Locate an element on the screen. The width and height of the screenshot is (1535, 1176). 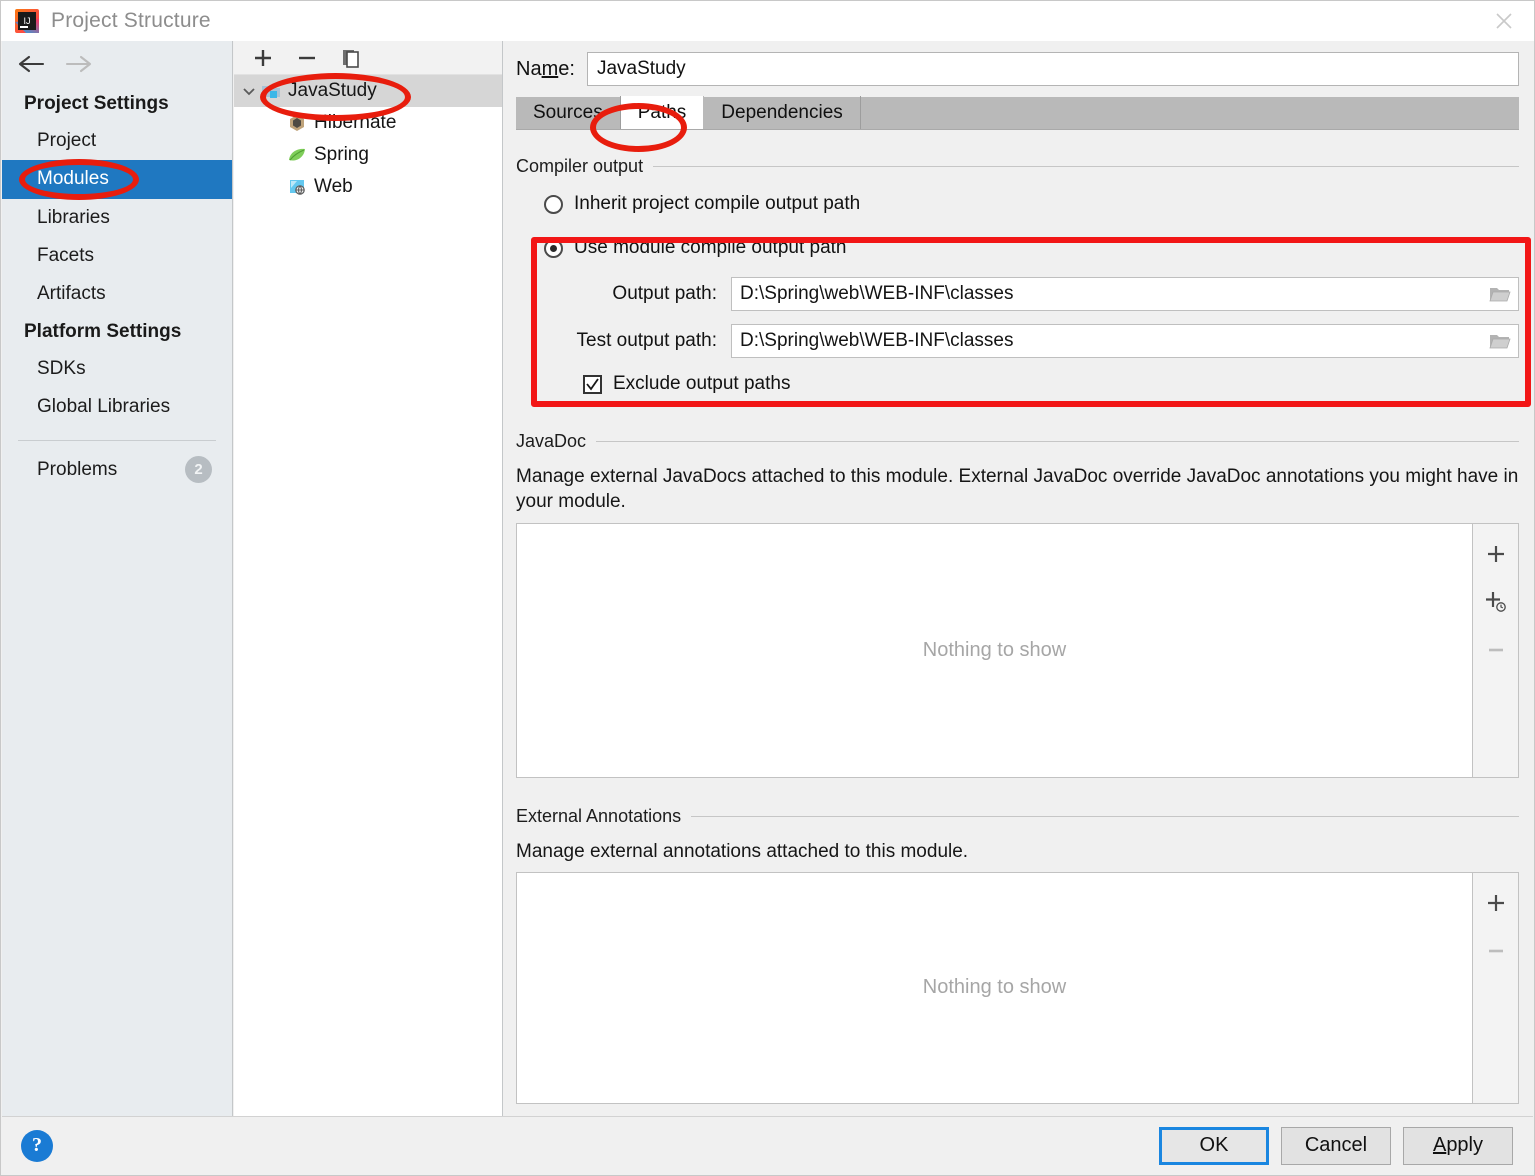
sidebar-item-problems: Problems 2 is located at coordinates (117, 469).